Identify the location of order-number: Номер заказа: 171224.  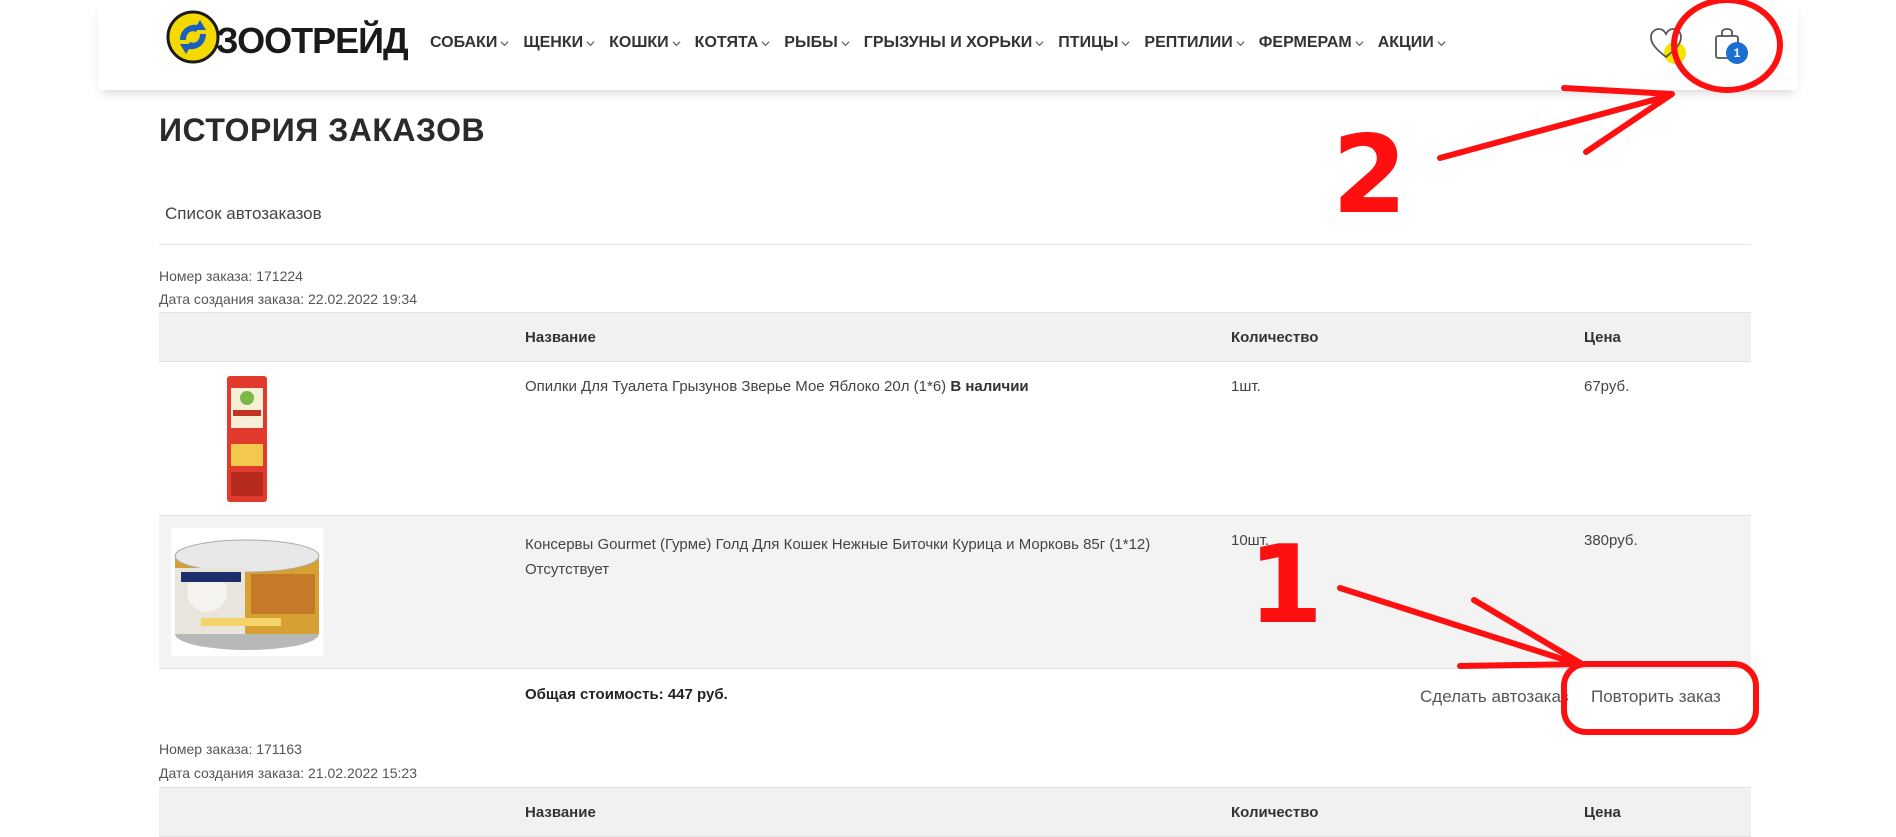
(231, 276).